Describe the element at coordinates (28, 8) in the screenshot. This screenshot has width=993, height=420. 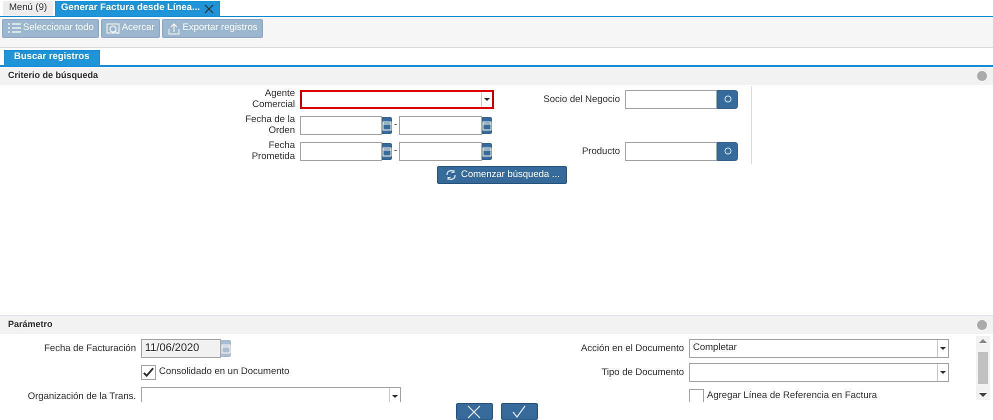
I see `window-tab: Menú (9)` at that location.